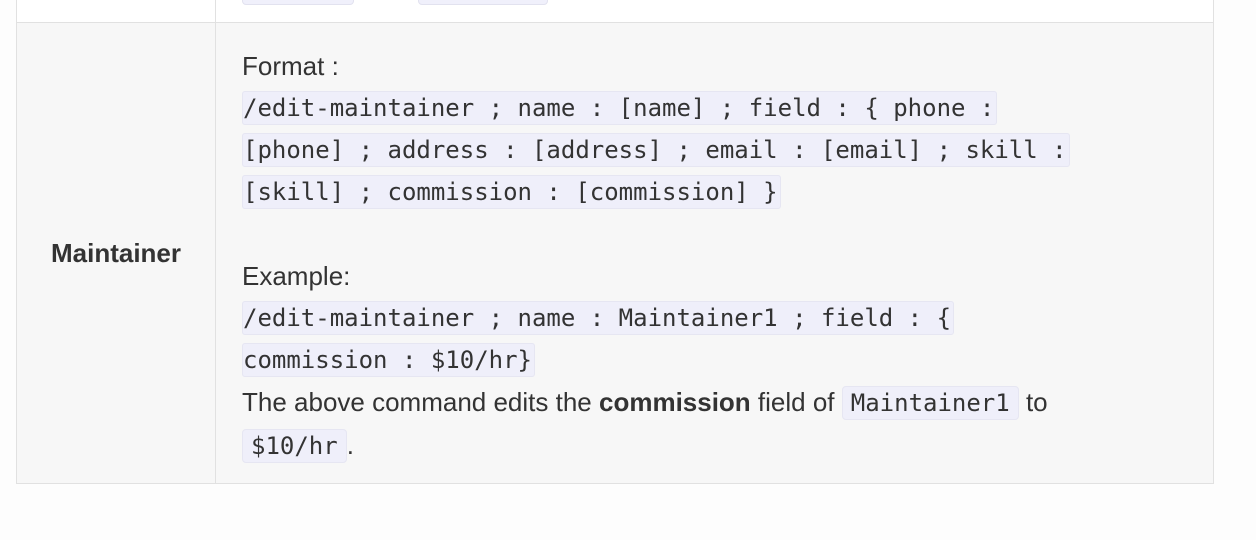  Describe the element at coordinates (1033, 402) in the screenshot. I see `description-to: to` at that location.